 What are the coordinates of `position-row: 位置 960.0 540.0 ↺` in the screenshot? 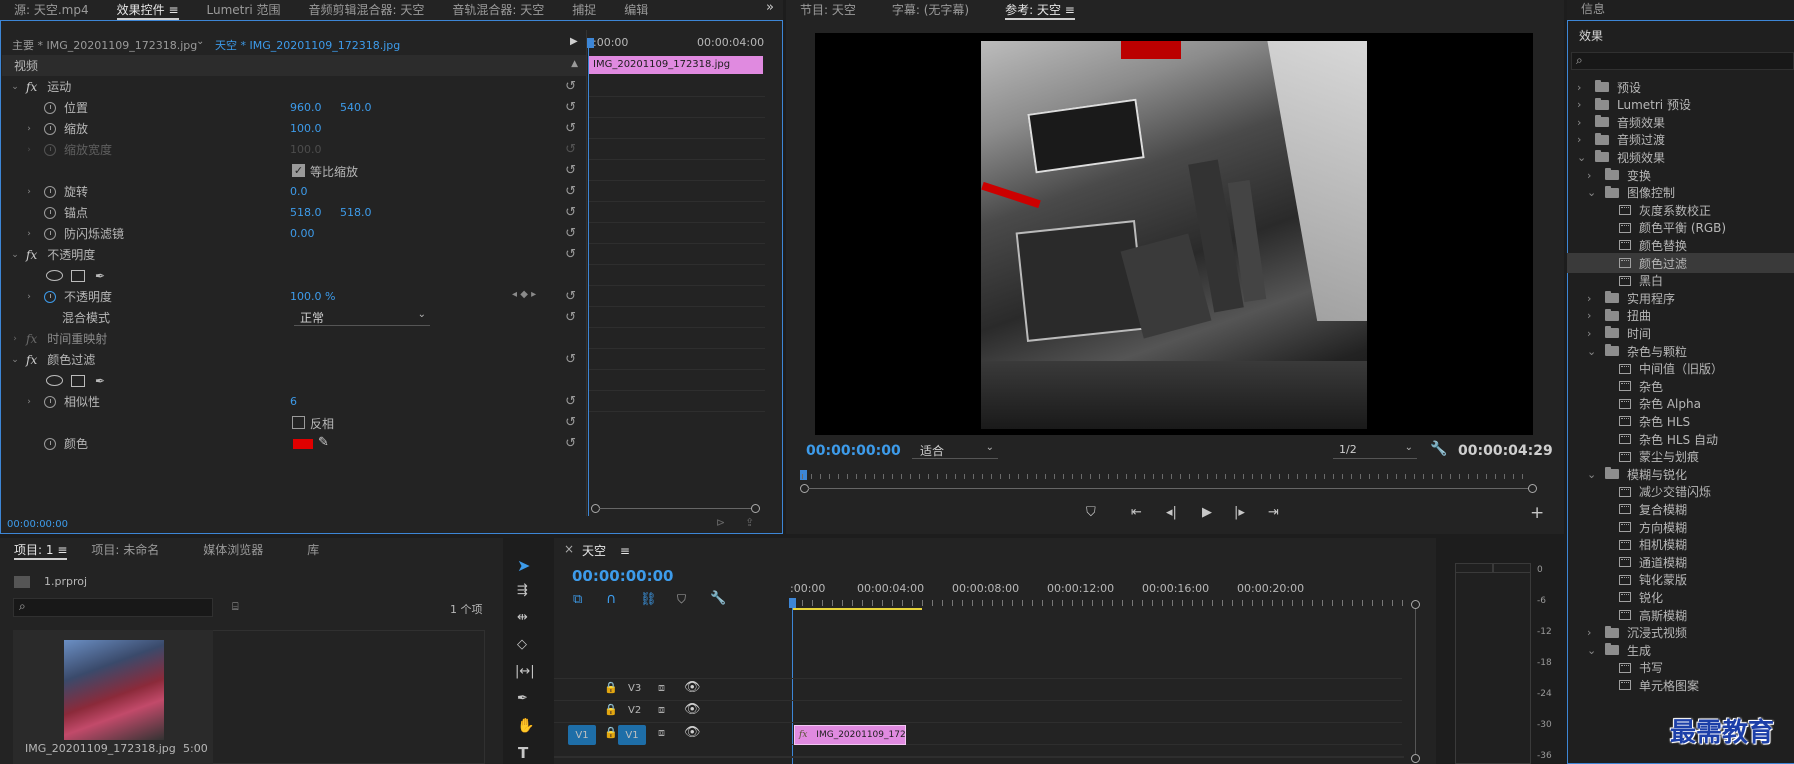 It's located at (294, 107).